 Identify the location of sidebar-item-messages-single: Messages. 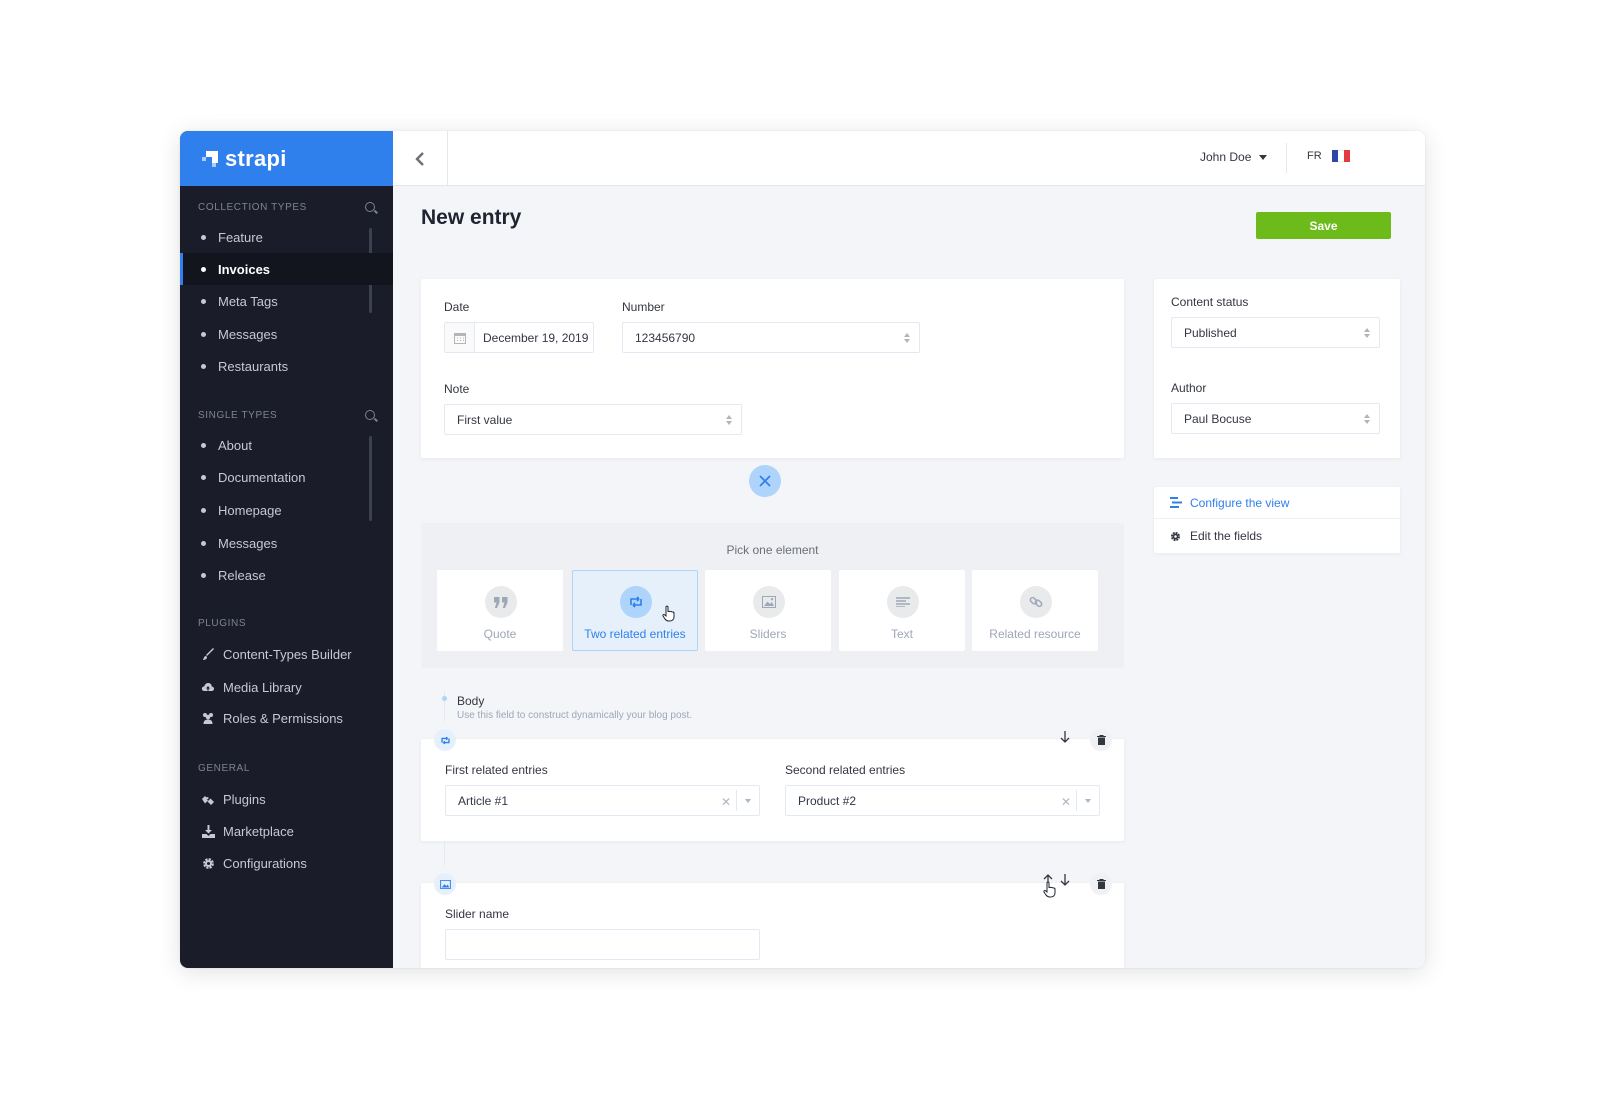
(286, 543).